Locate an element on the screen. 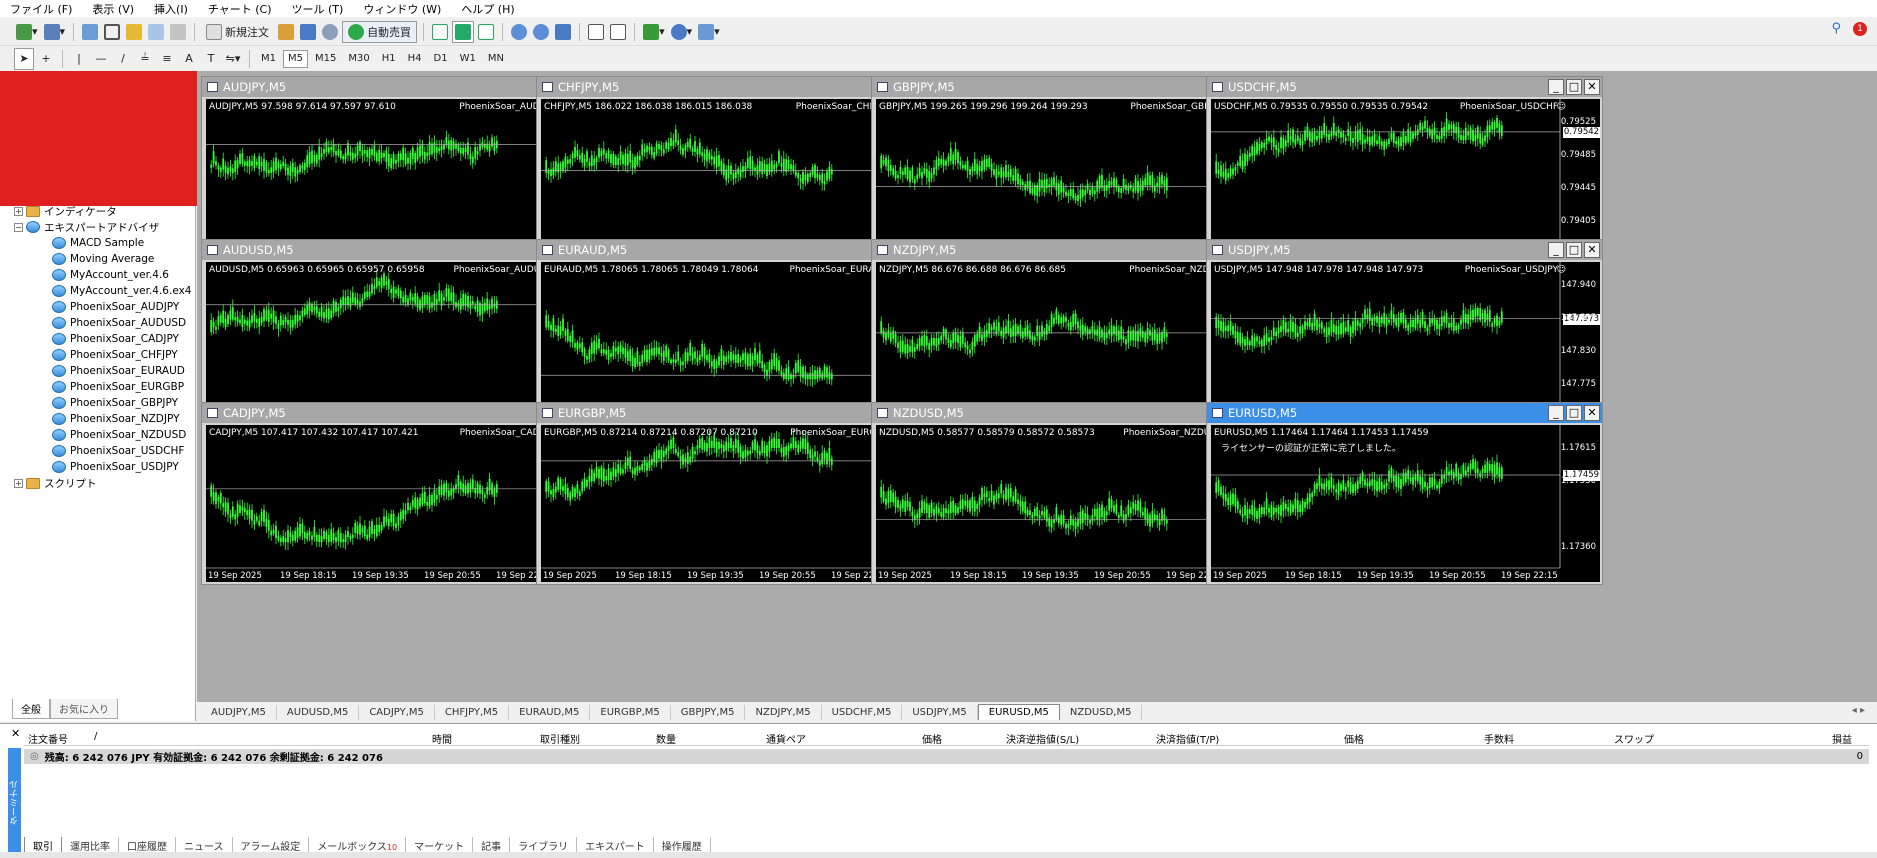  col-volume: 数量 is located at coordinates (666, 738).